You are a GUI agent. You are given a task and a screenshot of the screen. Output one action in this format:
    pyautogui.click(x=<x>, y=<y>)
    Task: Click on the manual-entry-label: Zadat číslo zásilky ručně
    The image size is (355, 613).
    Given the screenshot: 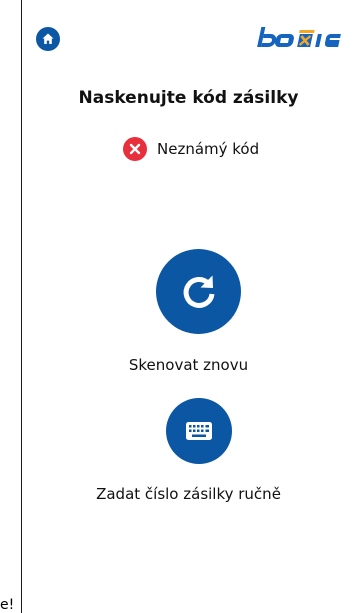 What is the action you would take?
    pyautogui.click(x=188, y=494)
    